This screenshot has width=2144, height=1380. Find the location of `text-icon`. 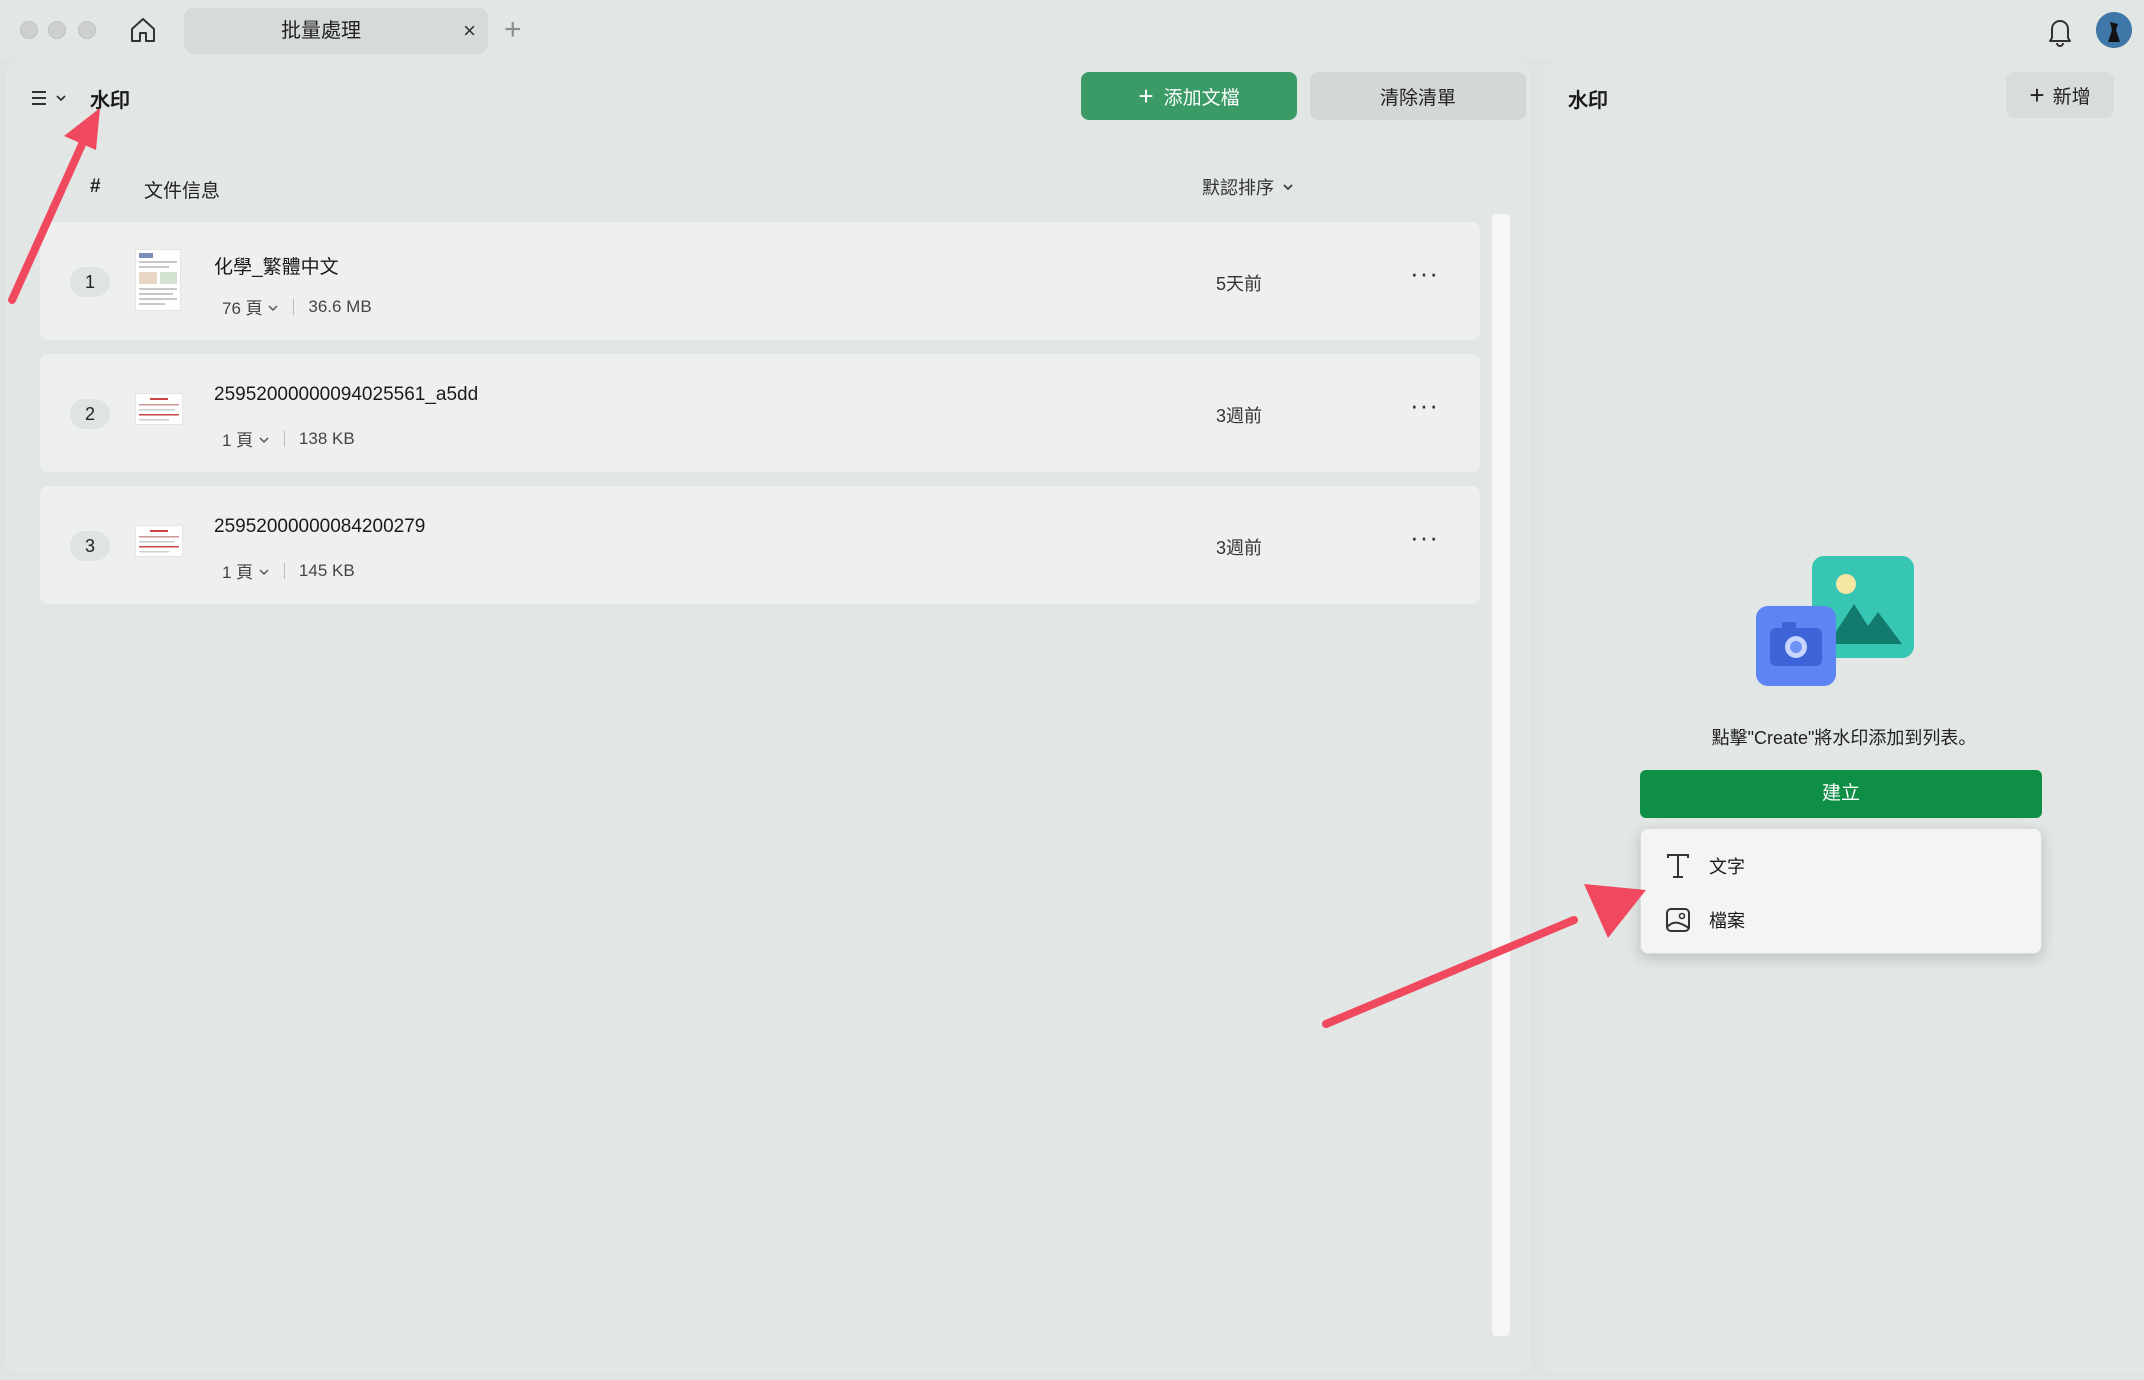

text-icon is located at coordinates (1678, 866).